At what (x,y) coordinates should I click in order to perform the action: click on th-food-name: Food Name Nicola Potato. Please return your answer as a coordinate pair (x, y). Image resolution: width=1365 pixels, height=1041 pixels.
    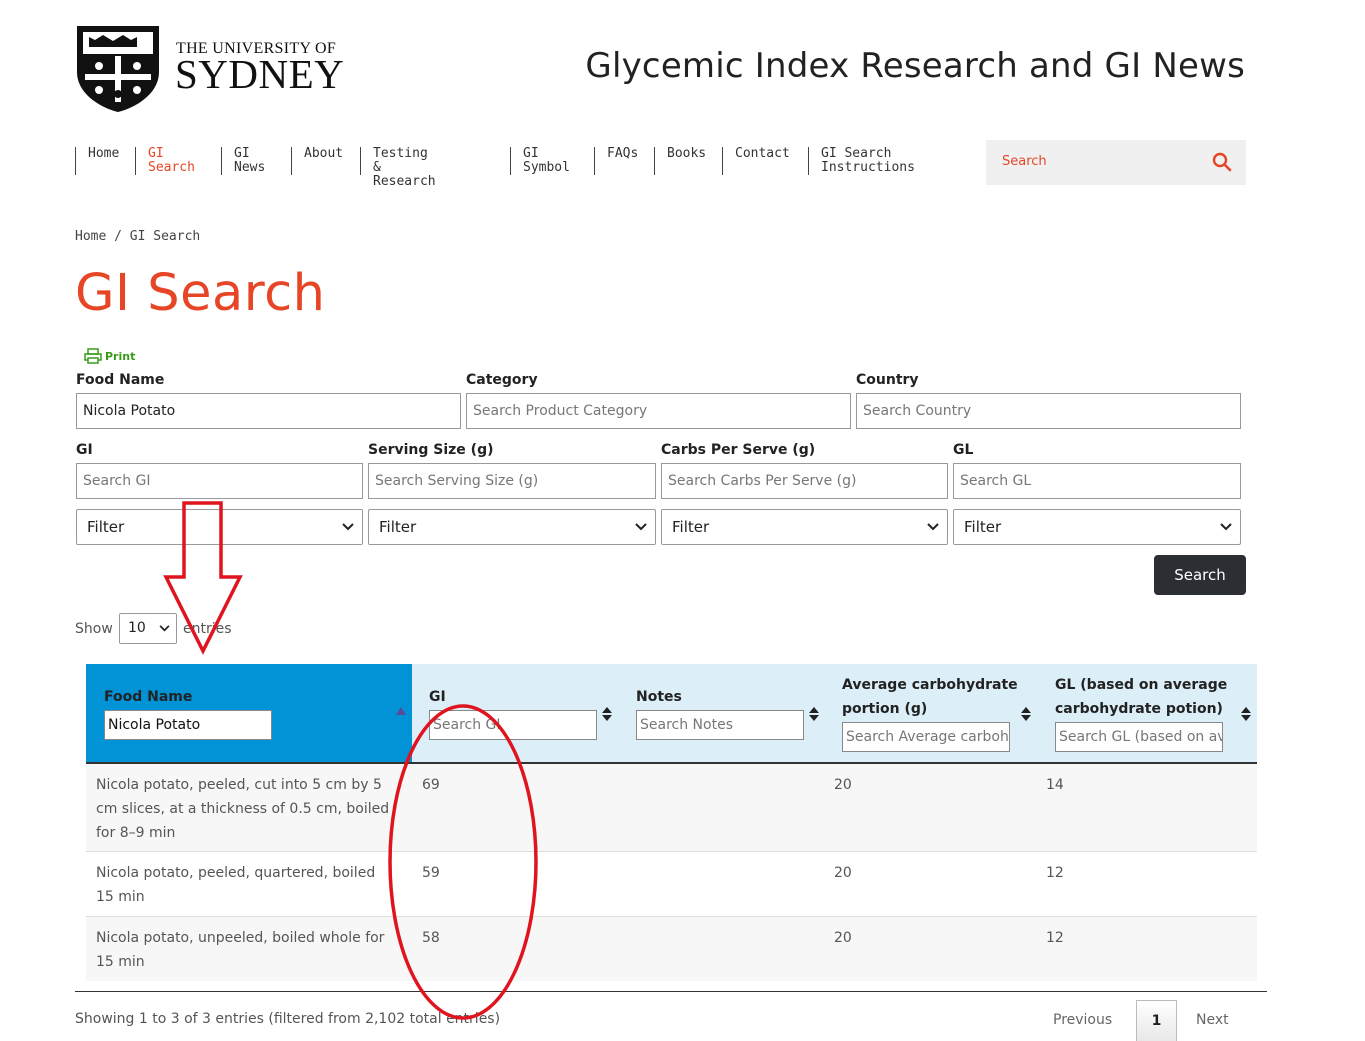
    Looking at the image, I should click on (249, 713).